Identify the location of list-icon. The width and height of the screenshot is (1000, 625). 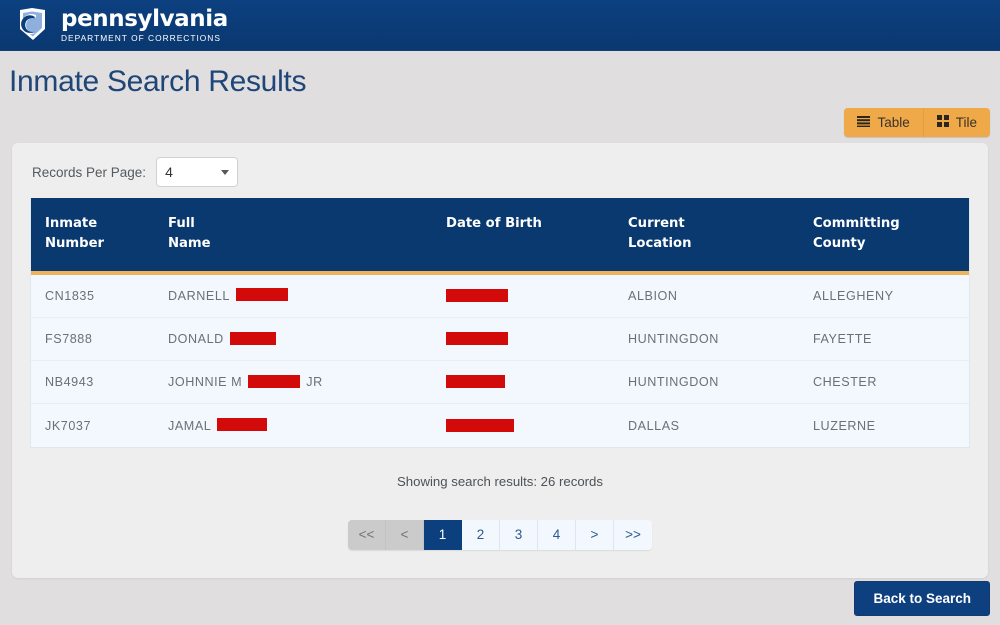
(864, 122).